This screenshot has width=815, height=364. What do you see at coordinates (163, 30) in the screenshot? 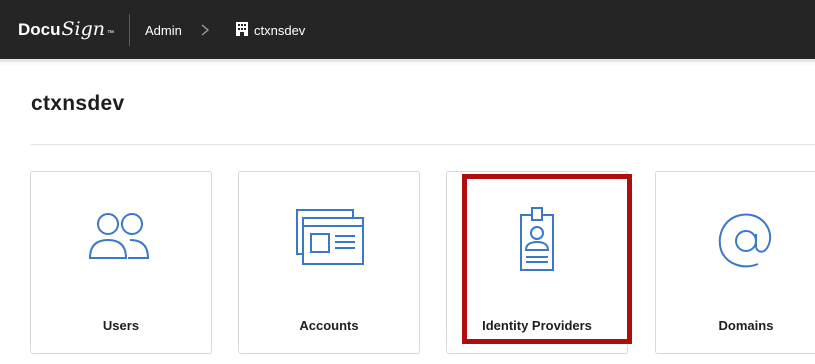
I see `breadcrumb-admin-link: Admin` at bounding box center [163, 30].